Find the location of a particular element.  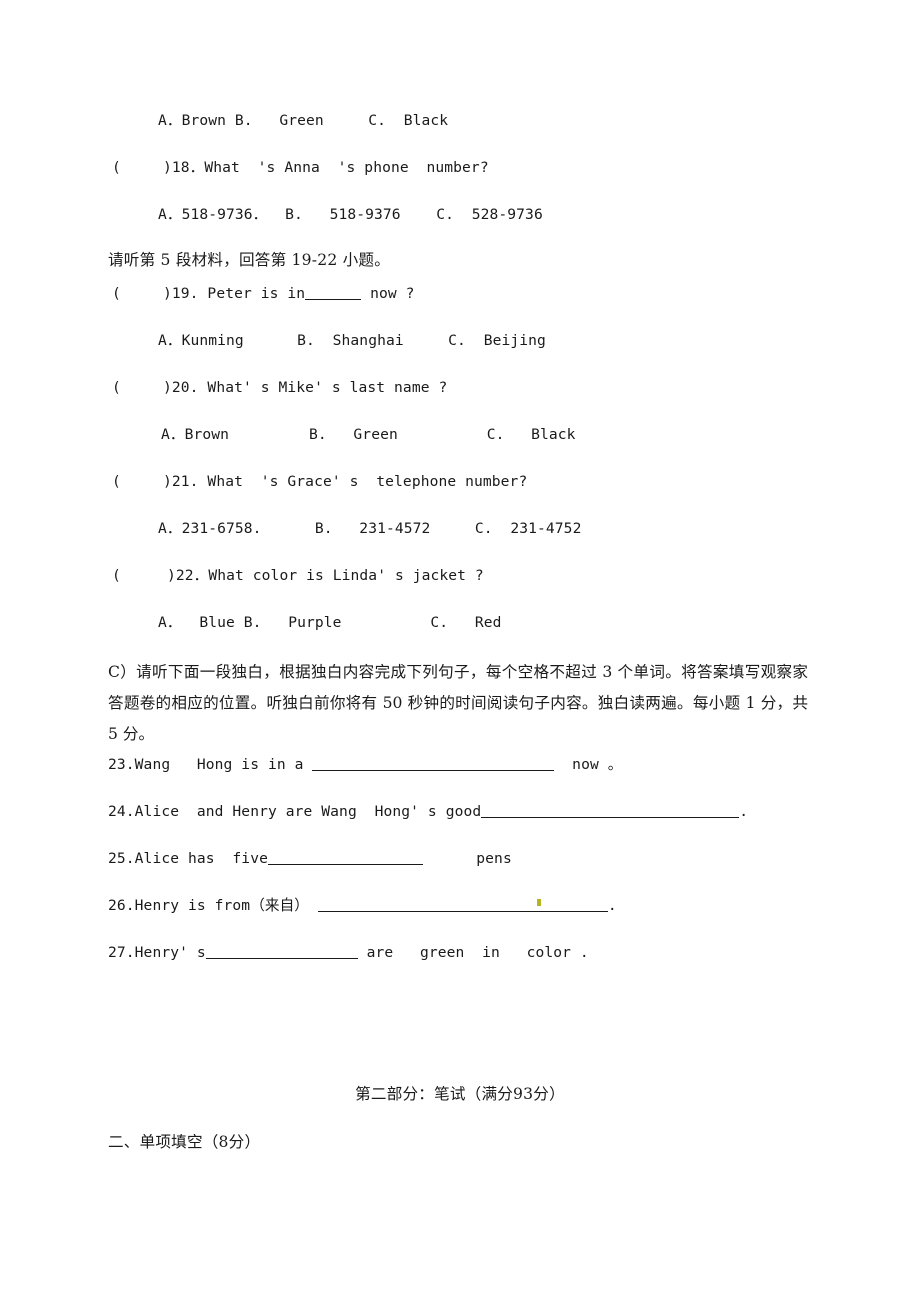

question-21-marker-open: ( is located at coordinates (116, 481).